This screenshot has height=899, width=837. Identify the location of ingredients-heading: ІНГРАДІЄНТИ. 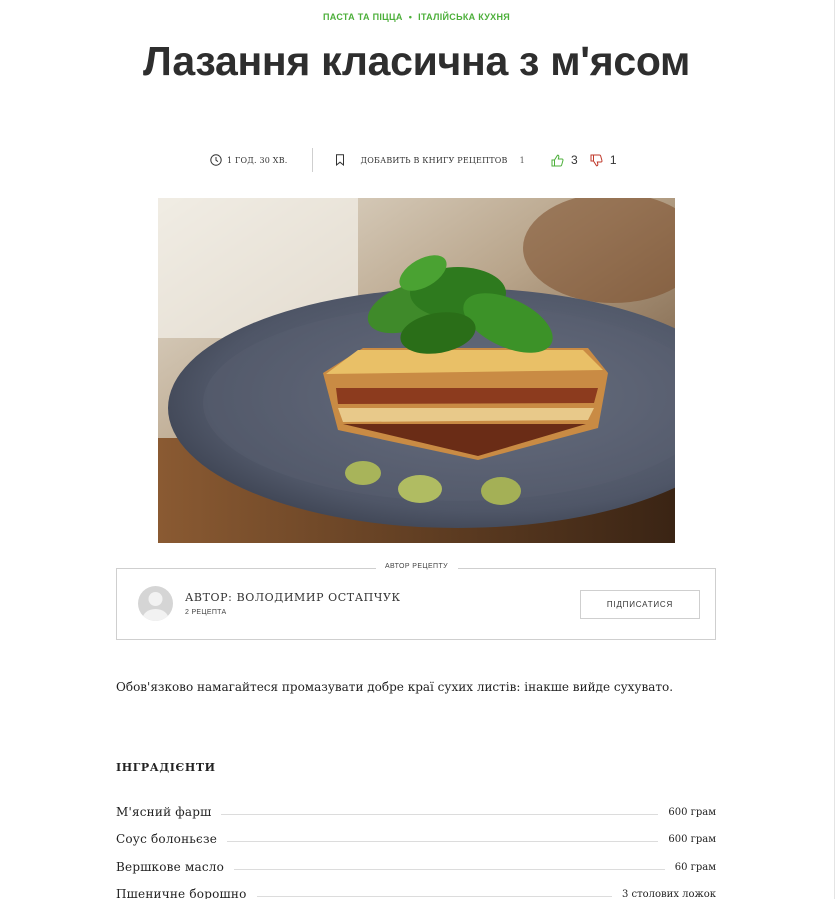
(166, 767).